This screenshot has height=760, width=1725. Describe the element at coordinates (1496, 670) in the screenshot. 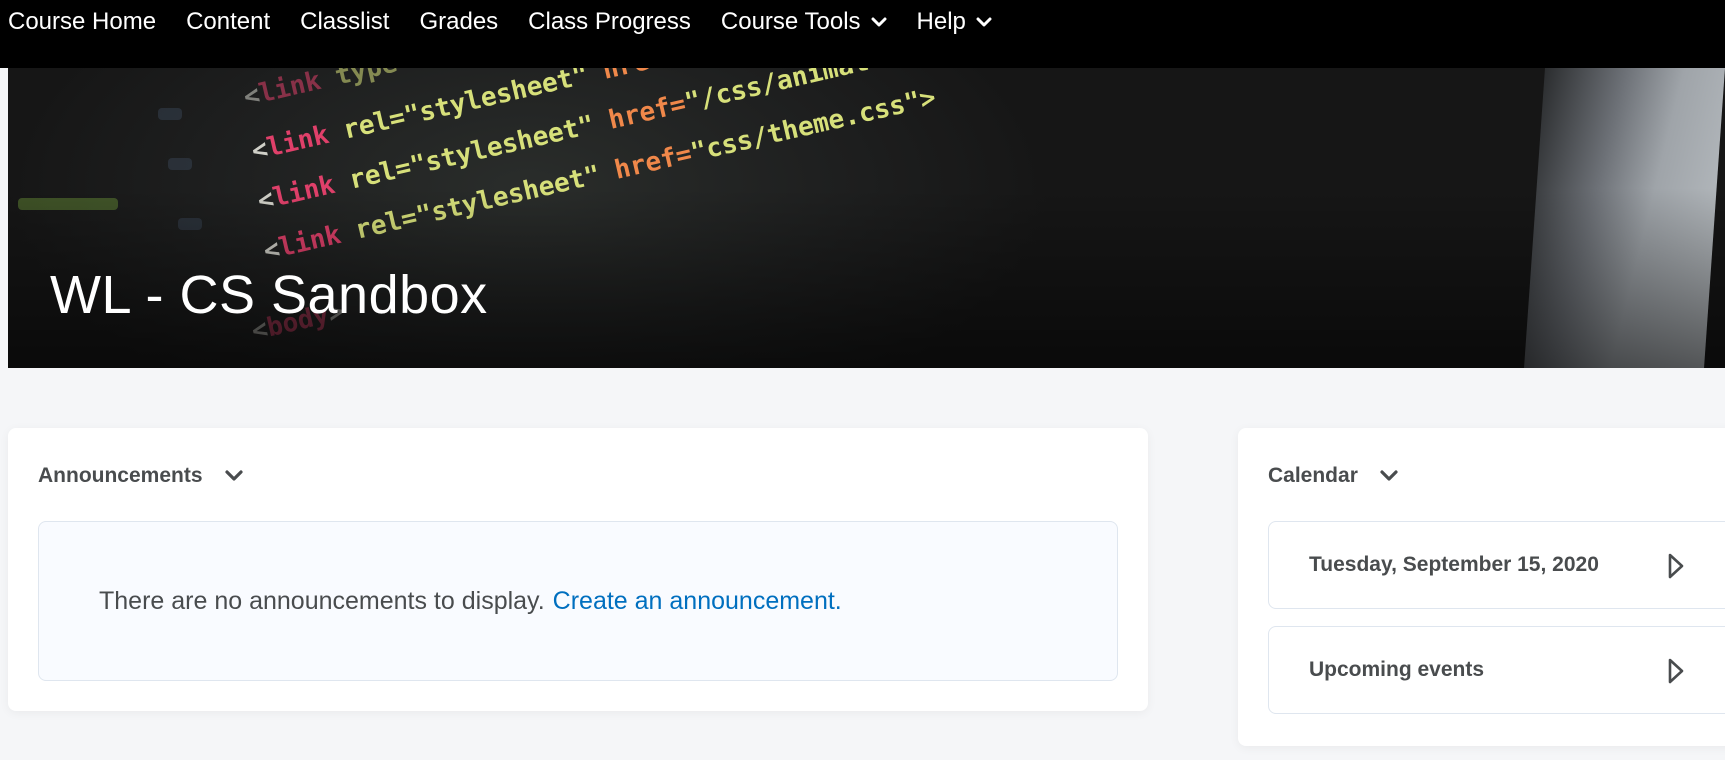

I see `calendar-upcoming-events-row: Upcoming events` at that location.